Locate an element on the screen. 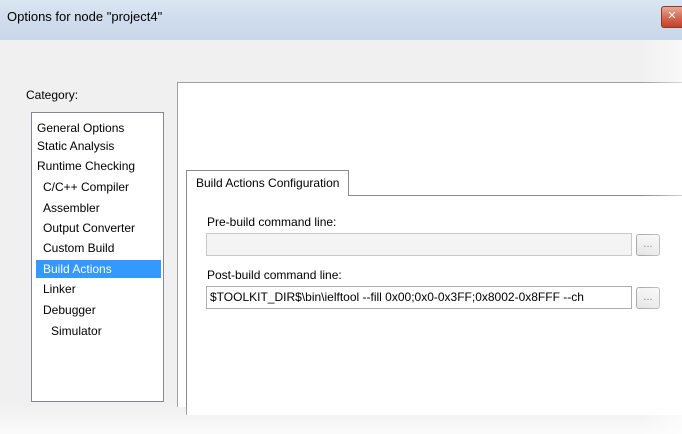 The height and width of the screenshot is (434, 682). category-item-static-analysis: Static Analysis is located at coordinates (75, 146).